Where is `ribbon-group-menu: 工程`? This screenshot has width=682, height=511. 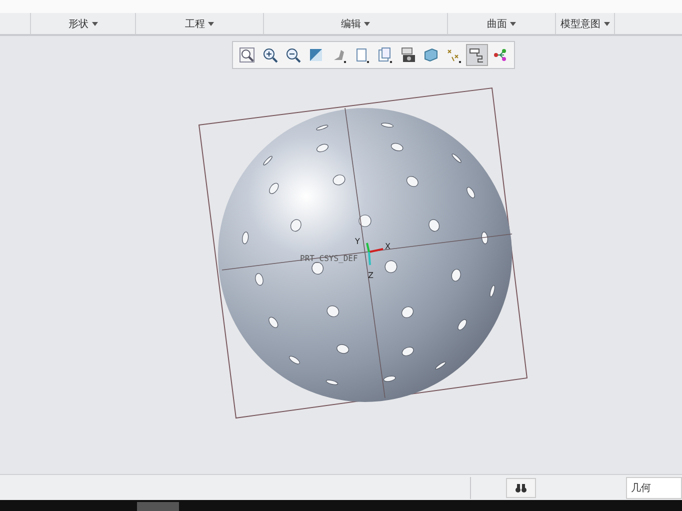 ribbon-group-menu: 工程 is located at coordinates (199, 23).